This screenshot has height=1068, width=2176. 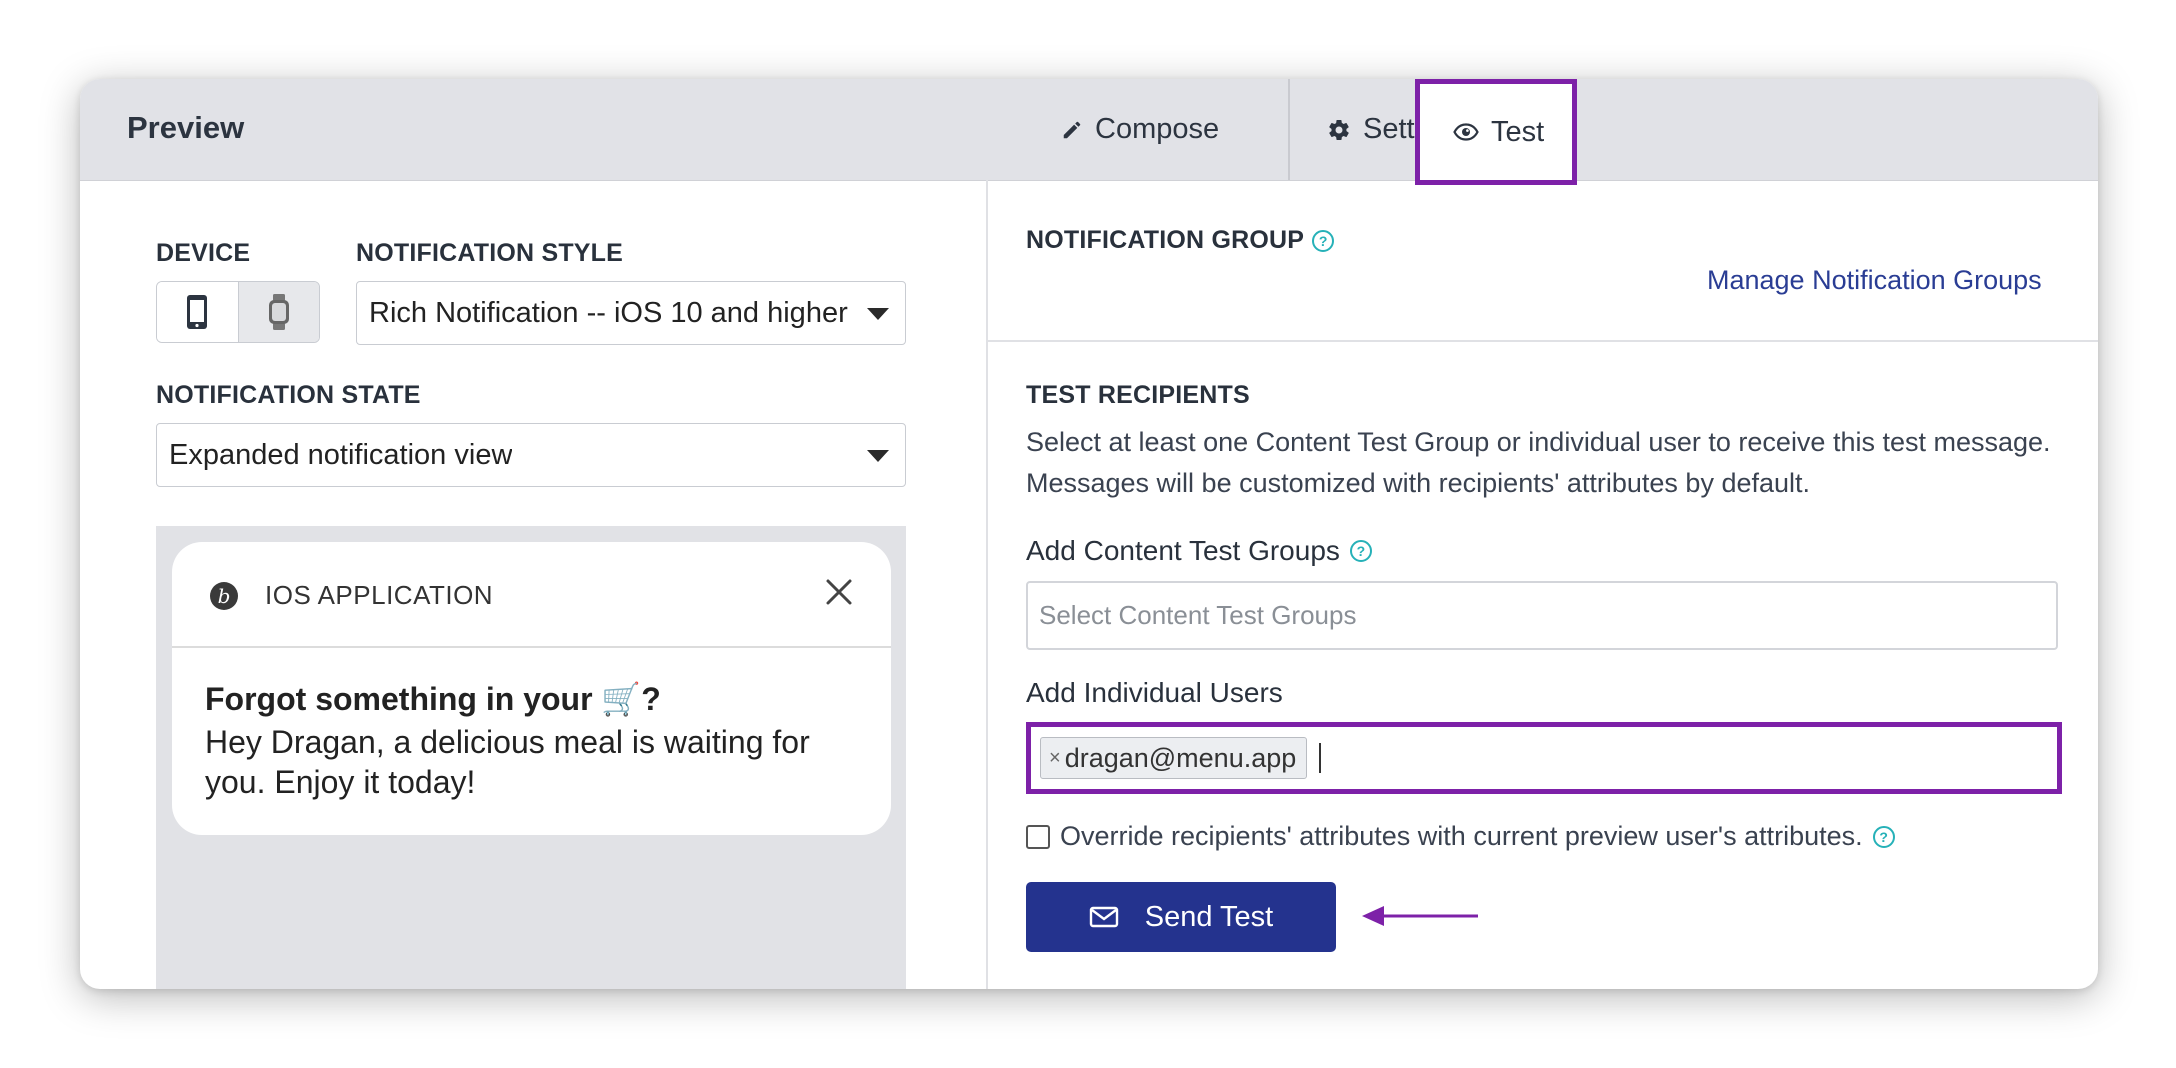 I want to click on tab-test-label: Test, so click(x=1518, y=131).